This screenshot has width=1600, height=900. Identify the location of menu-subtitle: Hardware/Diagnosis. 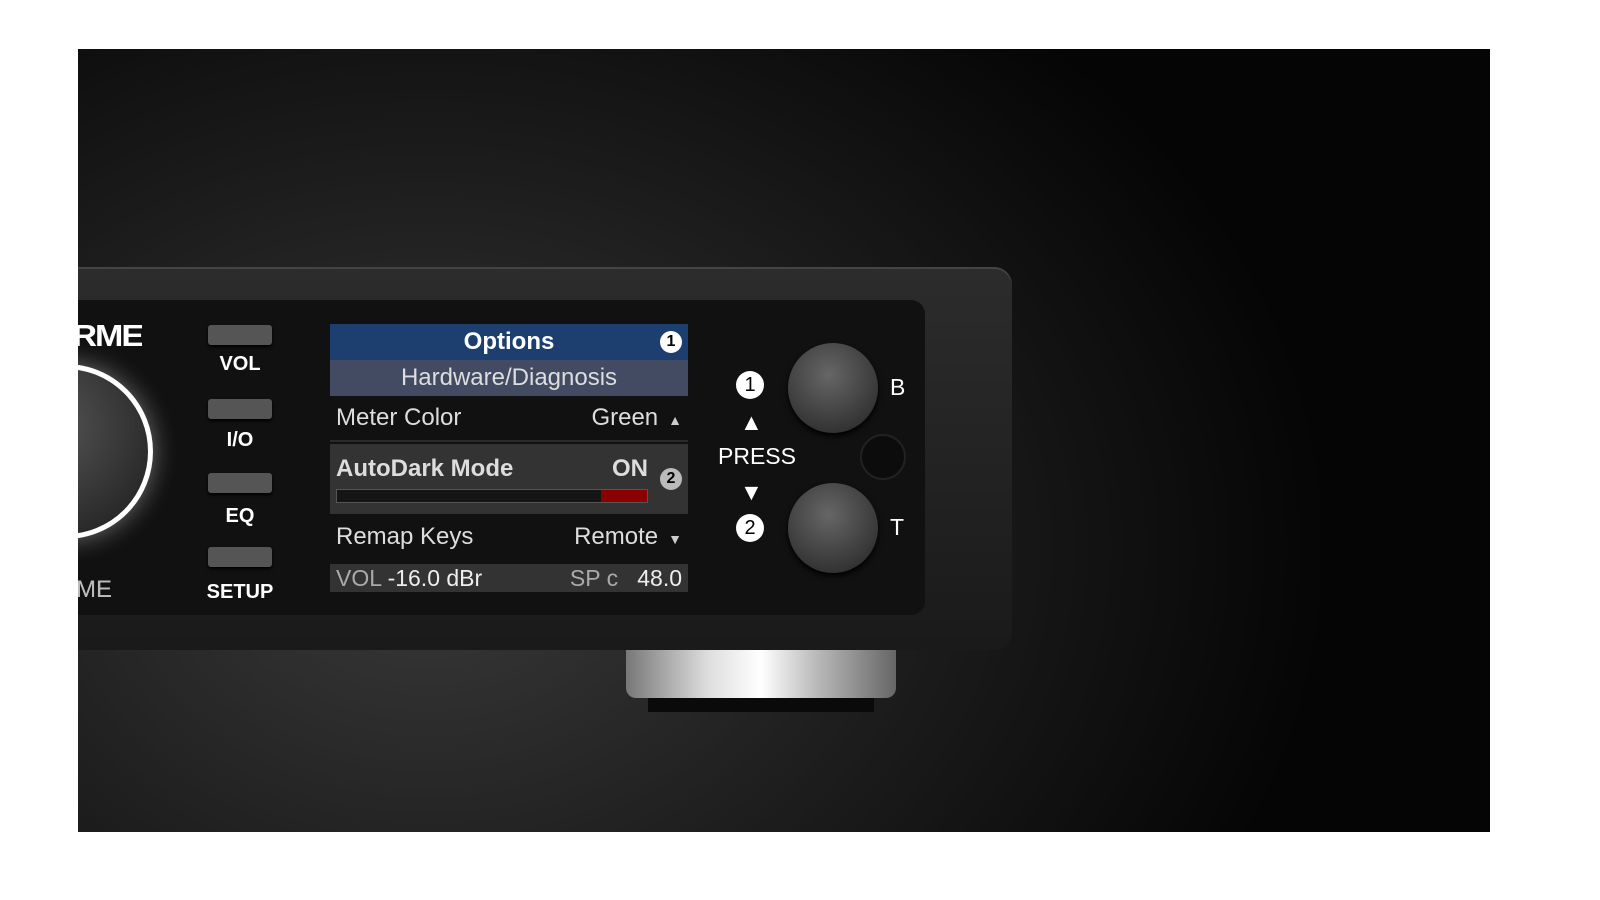
(509, 378).